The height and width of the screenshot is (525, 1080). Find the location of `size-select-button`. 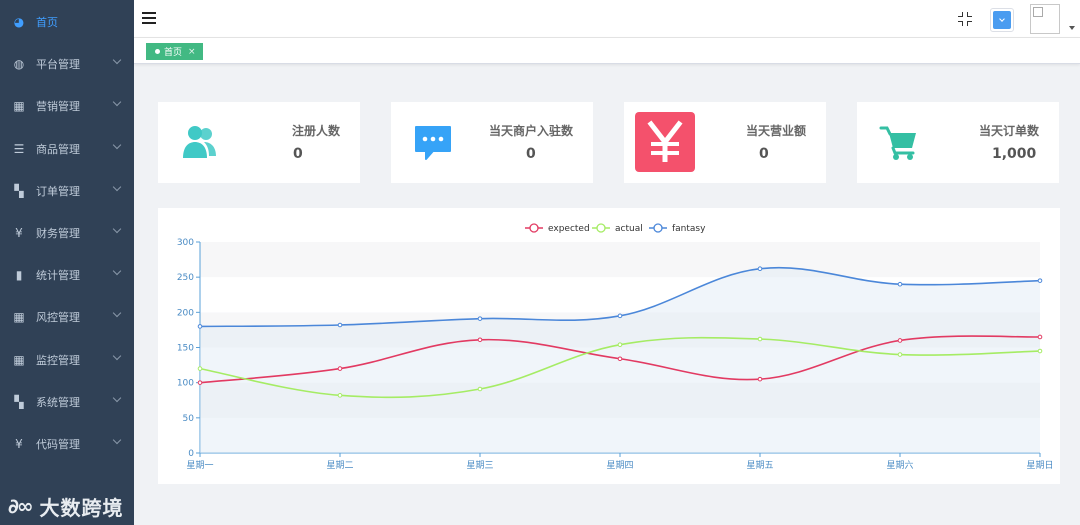

size-select-button is located at coordinates (1002, 20).